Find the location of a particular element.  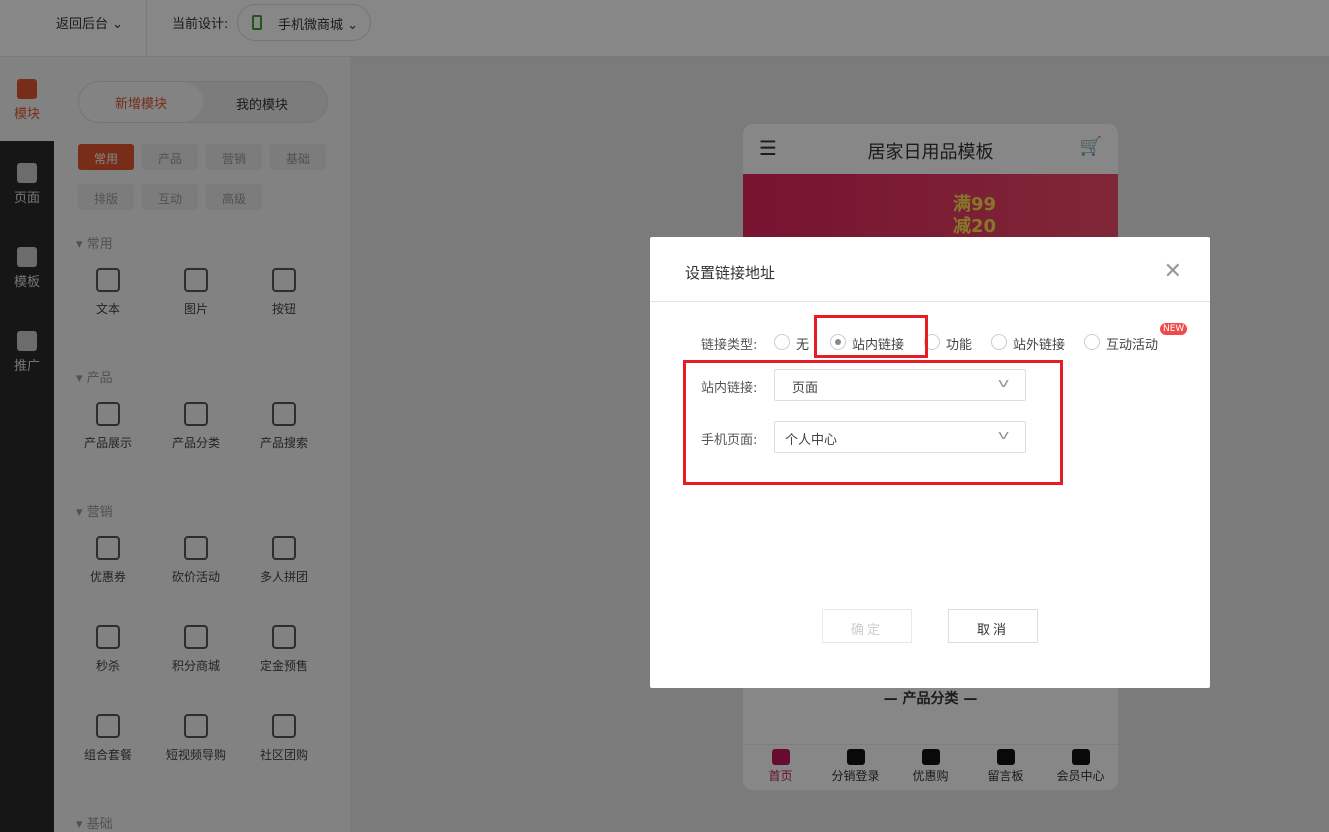

highlight-box-fields is located at coordinates (873, 422).